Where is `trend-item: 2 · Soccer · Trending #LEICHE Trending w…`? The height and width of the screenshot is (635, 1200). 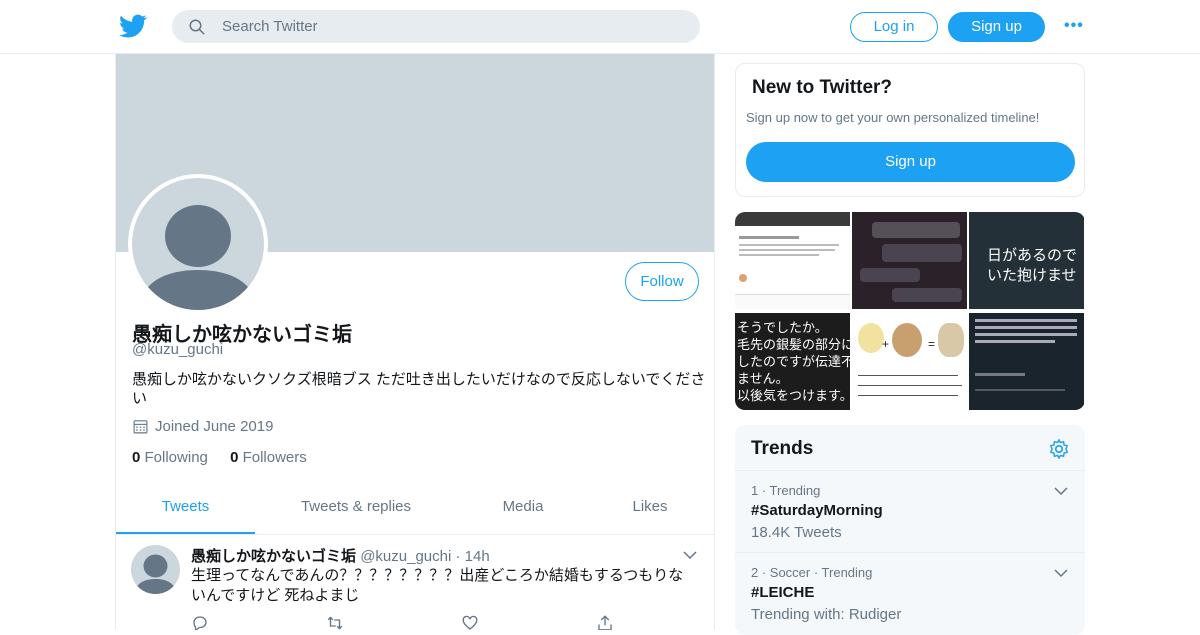
trend-item: 2 · Soccer · Trending #LEICHE Trending w… is located at coordinates (910, 593).